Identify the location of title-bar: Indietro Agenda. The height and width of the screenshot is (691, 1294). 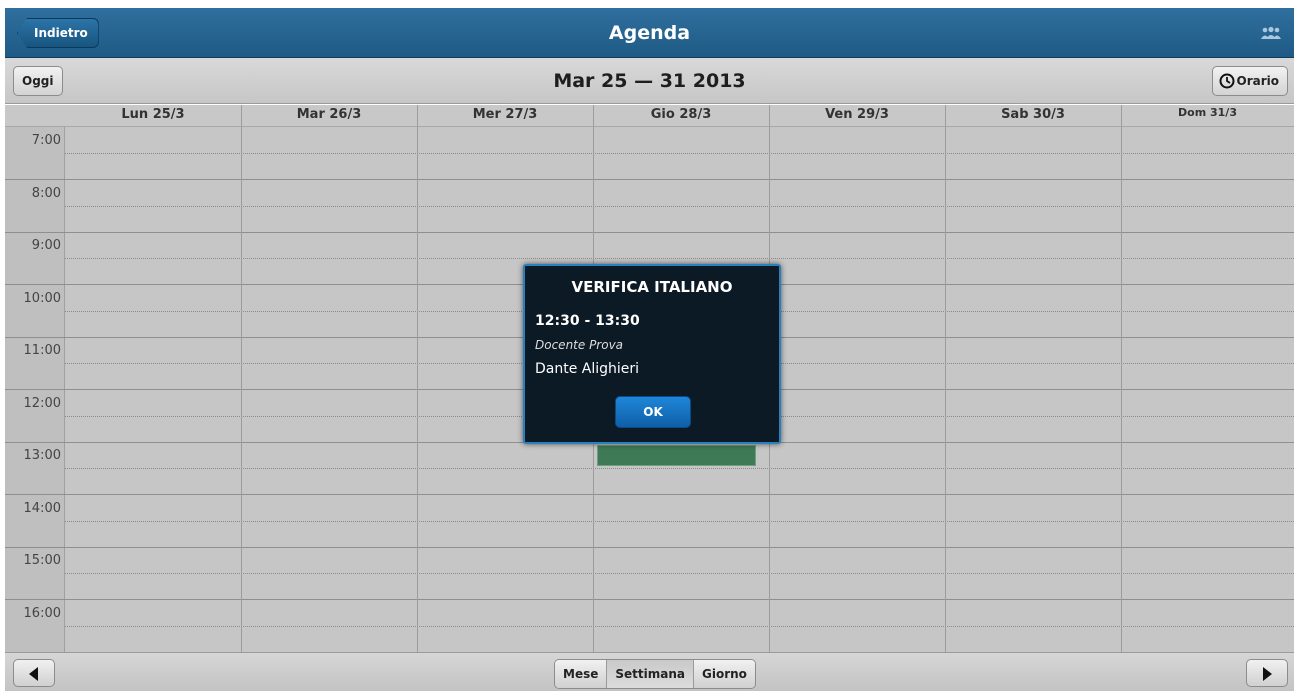
(649, 33).